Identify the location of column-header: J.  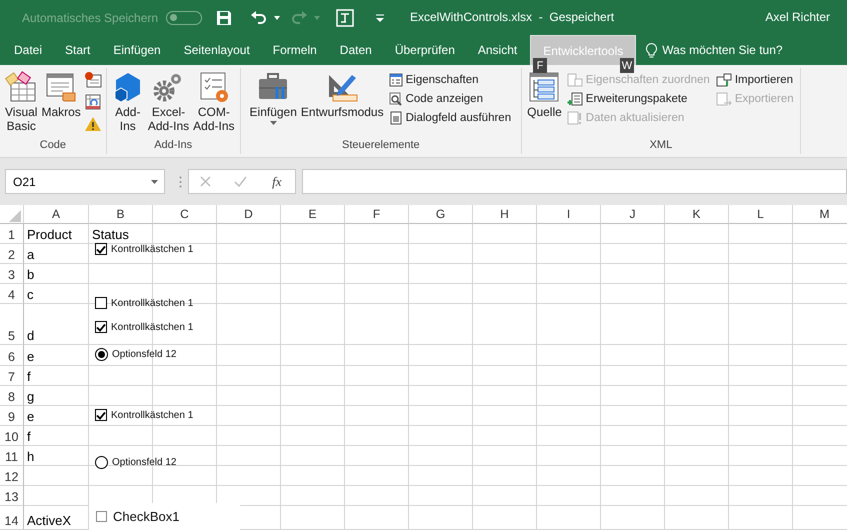
(633, 214).